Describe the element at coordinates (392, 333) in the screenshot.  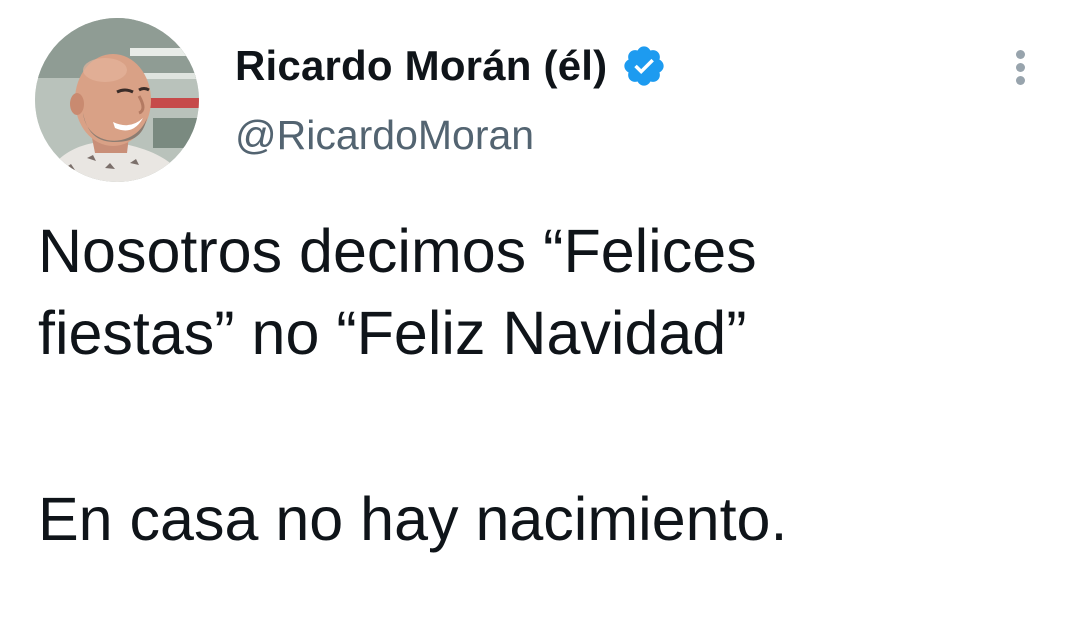
I see `tweet-text-line: fiestas” no “Feliz Navidad”` at that location.